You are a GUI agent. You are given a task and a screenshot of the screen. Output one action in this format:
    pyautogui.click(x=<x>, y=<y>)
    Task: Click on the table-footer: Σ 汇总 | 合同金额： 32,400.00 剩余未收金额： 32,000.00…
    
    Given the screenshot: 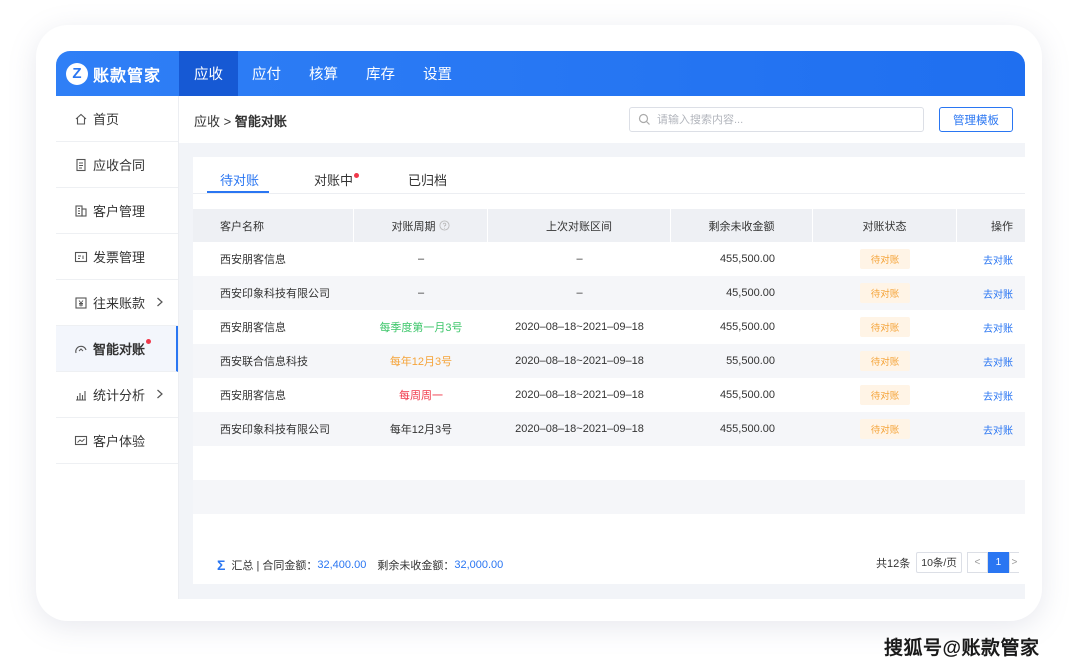 What is the action you would take?
    pyautogui.click(x=609, y=564)
    